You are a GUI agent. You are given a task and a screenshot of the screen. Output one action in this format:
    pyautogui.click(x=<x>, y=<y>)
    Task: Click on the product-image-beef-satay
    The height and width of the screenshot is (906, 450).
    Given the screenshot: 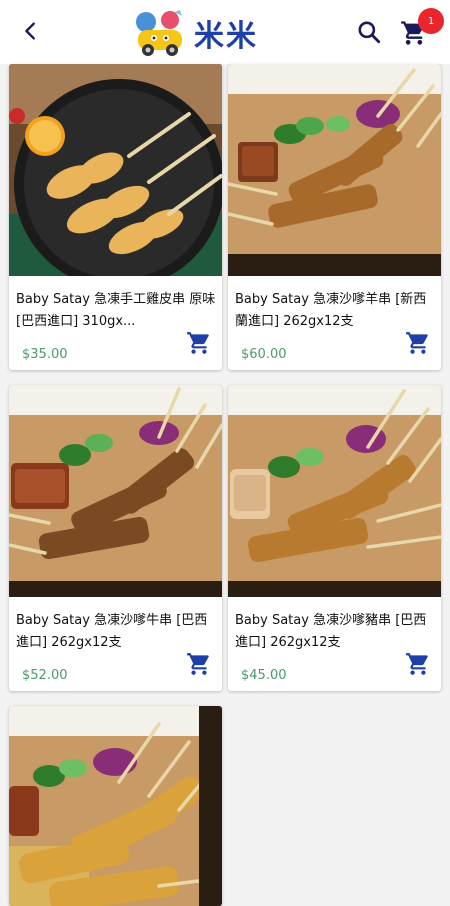 What is the action you would take?
    pyautogui.click(x=115, y=491)
    